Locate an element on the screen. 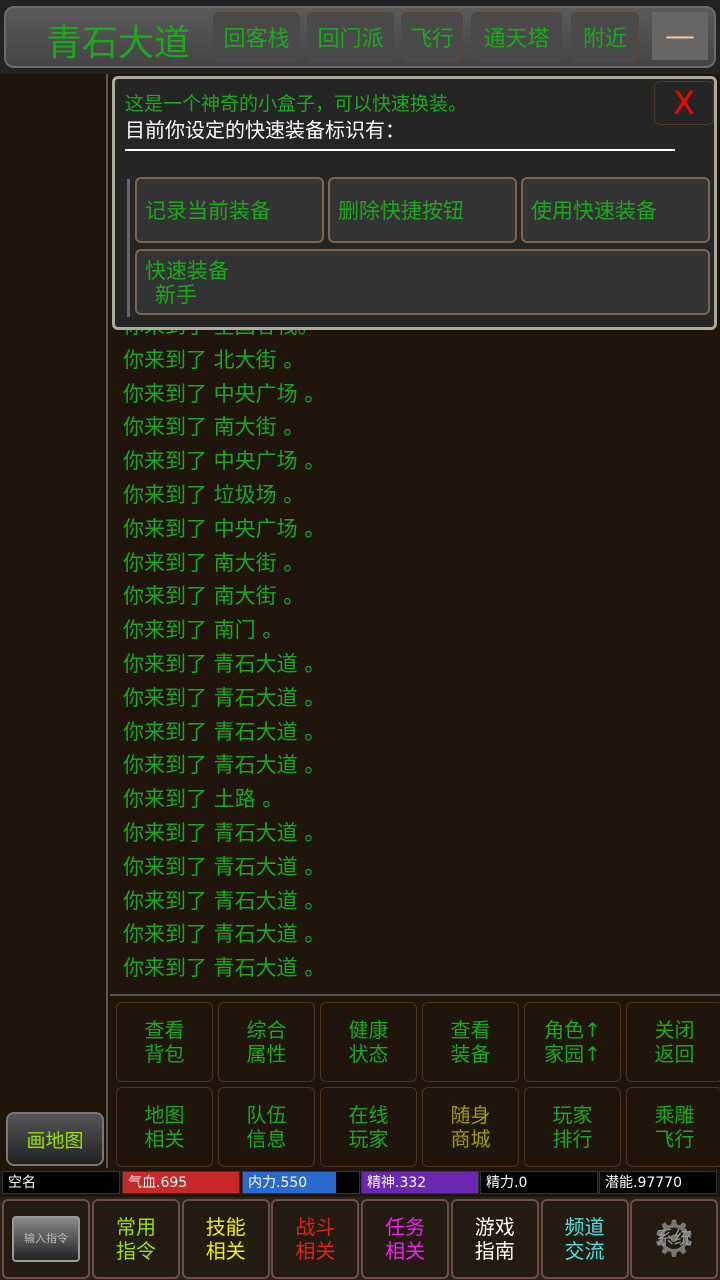 The height and width of the screenshot is (1280, 720). bottom-menu-button: 游戏 指南 is located at coordinates (494, 1239).